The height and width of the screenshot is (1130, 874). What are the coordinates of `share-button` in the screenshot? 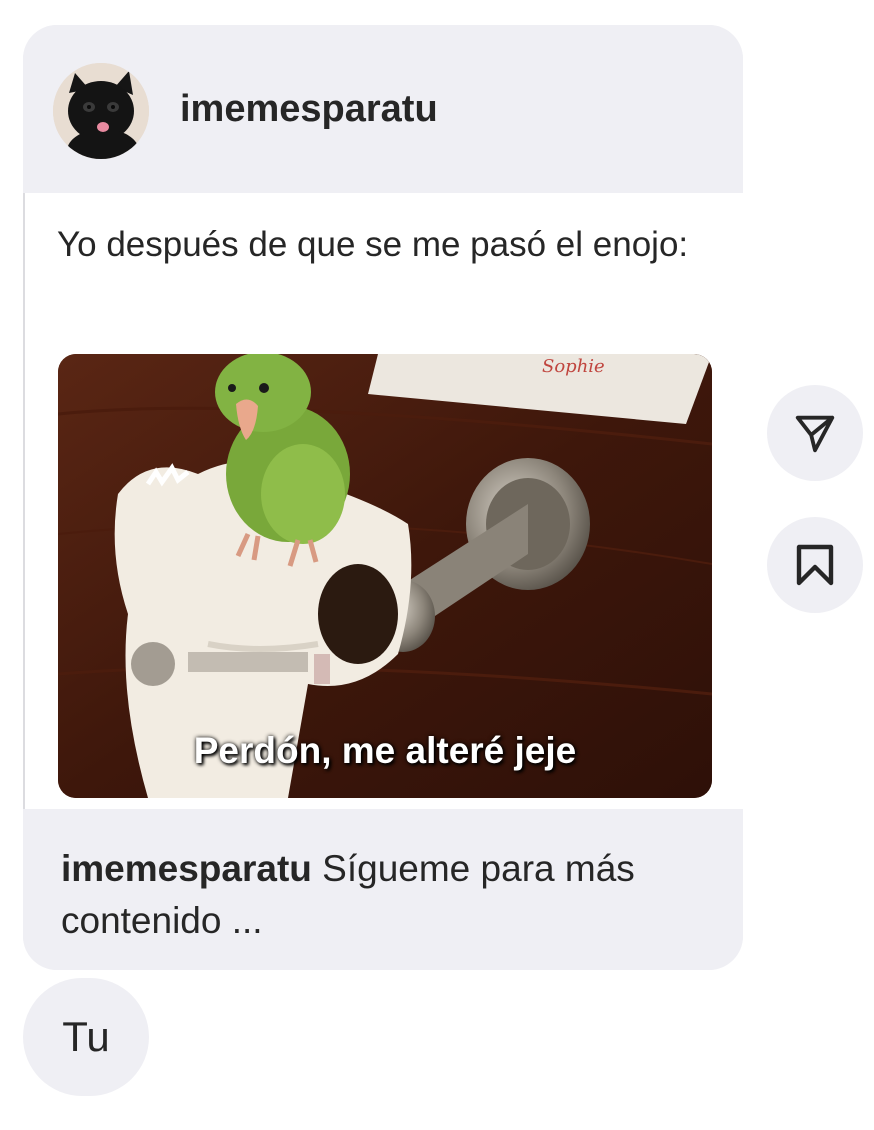 It's located at (815, 433).